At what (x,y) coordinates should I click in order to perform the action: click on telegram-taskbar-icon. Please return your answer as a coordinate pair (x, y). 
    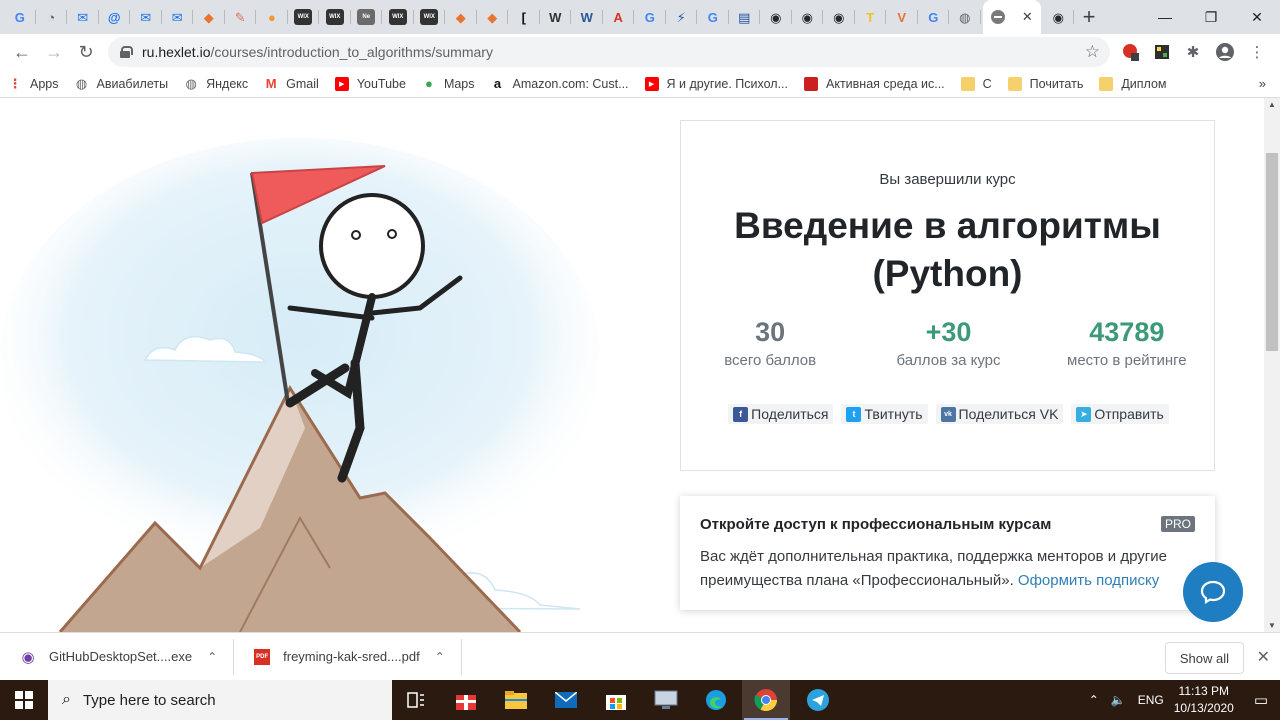
    Looking at the image, I should click on (818, 700).